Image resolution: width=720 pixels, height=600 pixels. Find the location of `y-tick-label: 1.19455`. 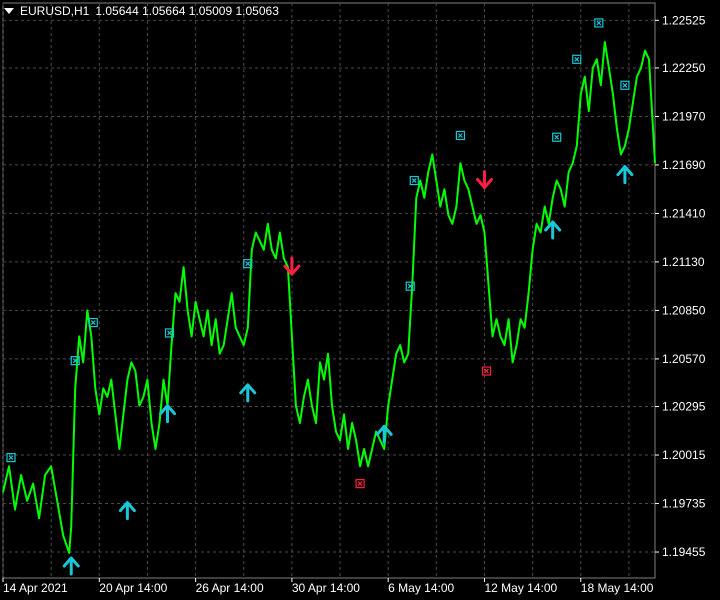

y-tick-label: 1.19455 is located at coordinates (684, 552).